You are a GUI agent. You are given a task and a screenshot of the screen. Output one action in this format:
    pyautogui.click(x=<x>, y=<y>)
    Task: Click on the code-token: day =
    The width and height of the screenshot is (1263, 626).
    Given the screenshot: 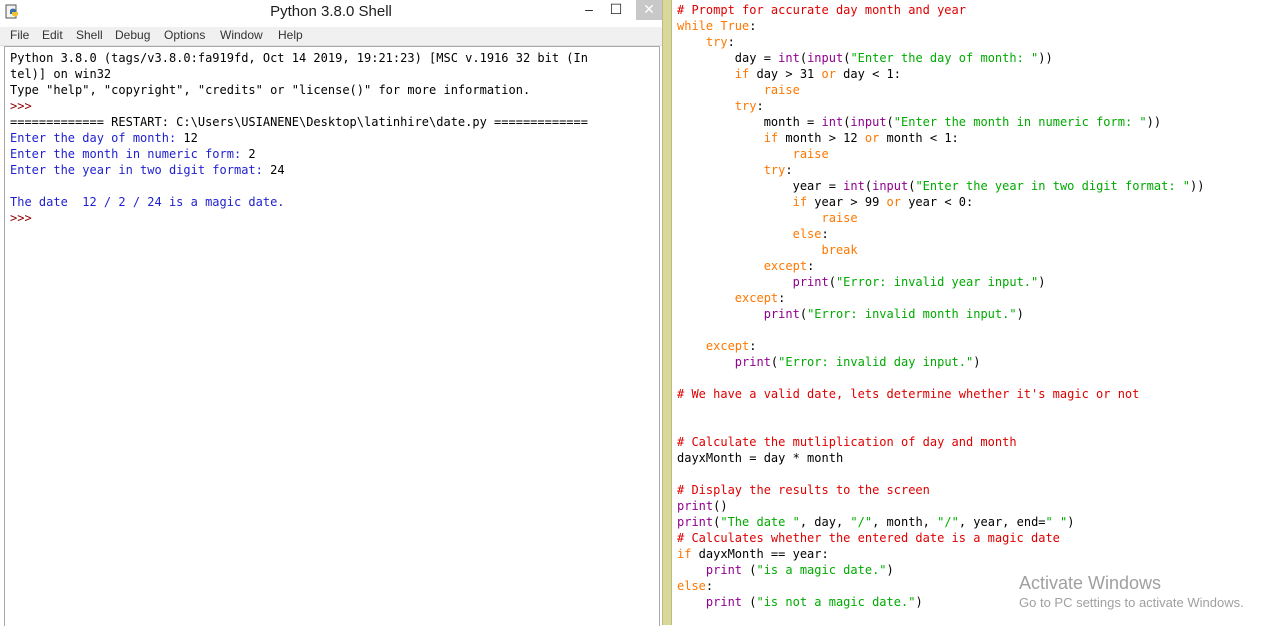 What is the action you would take?
    pyautogui.click(x=728, y=58)
    